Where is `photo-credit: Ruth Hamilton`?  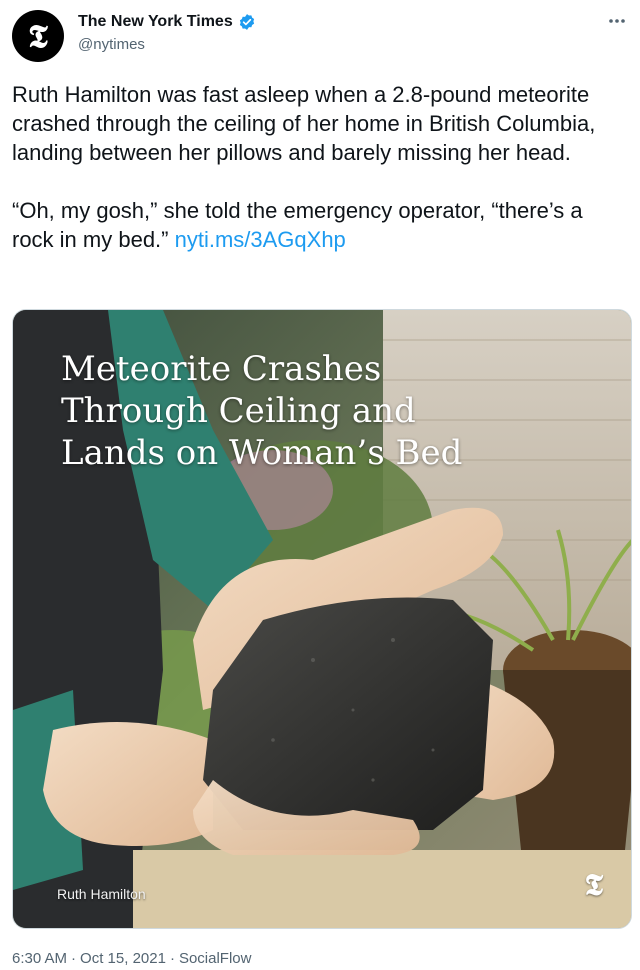
photo-credit: Ruth Hamilton is located at coordinates (101, 894).